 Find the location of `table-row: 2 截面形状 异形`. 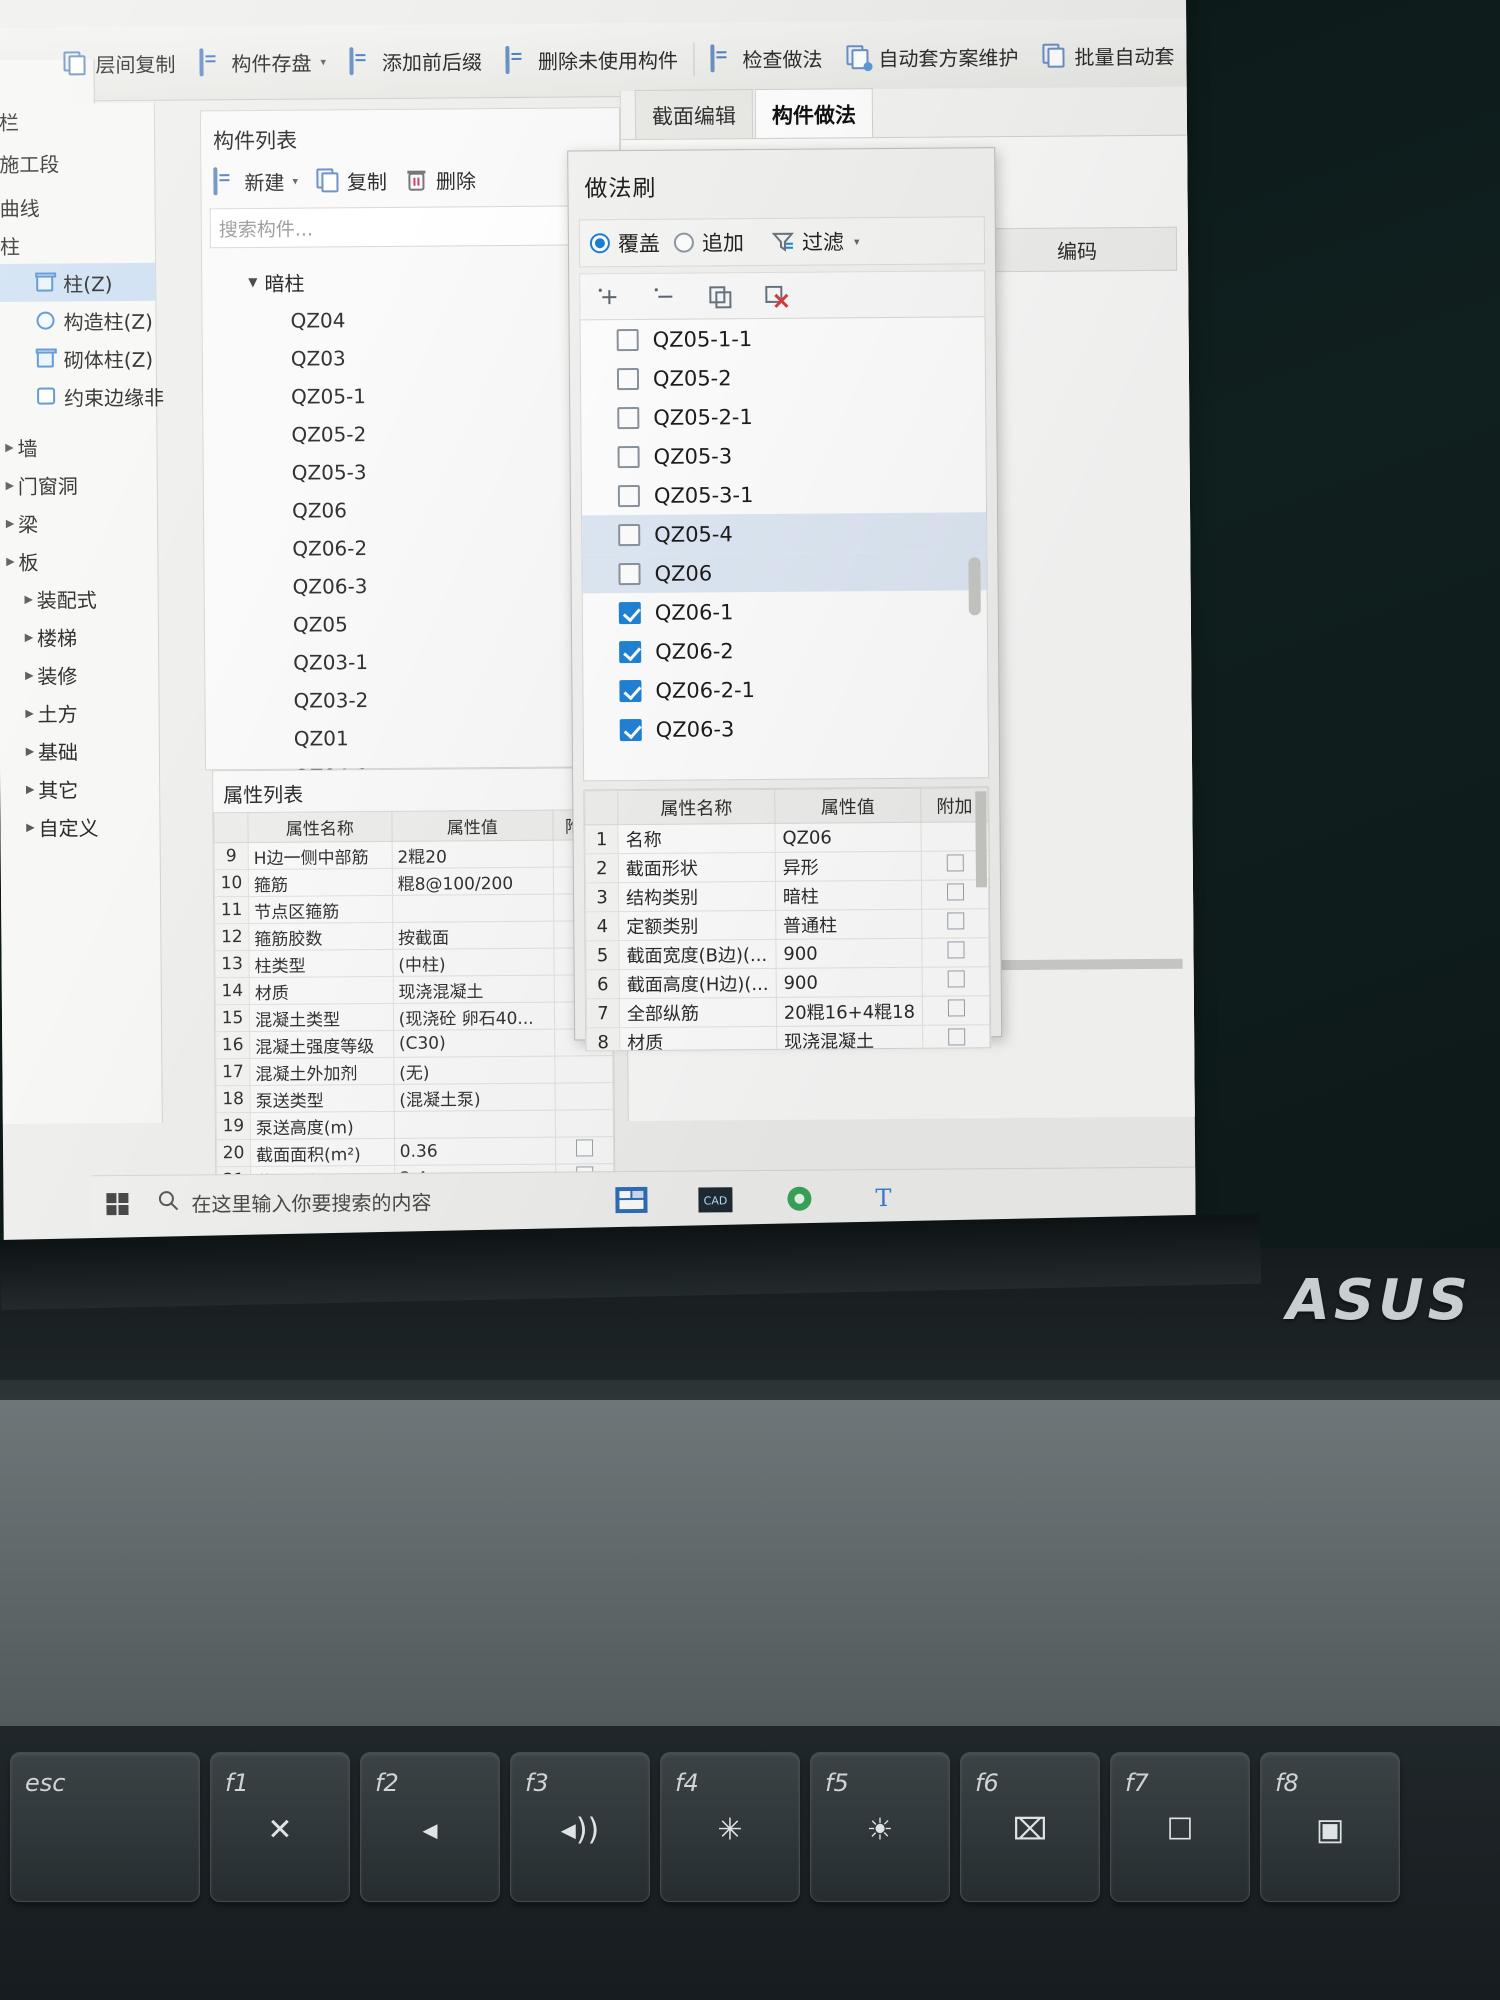

table-row: 2 截面形状 异形 is located at coordinates (787, 866).